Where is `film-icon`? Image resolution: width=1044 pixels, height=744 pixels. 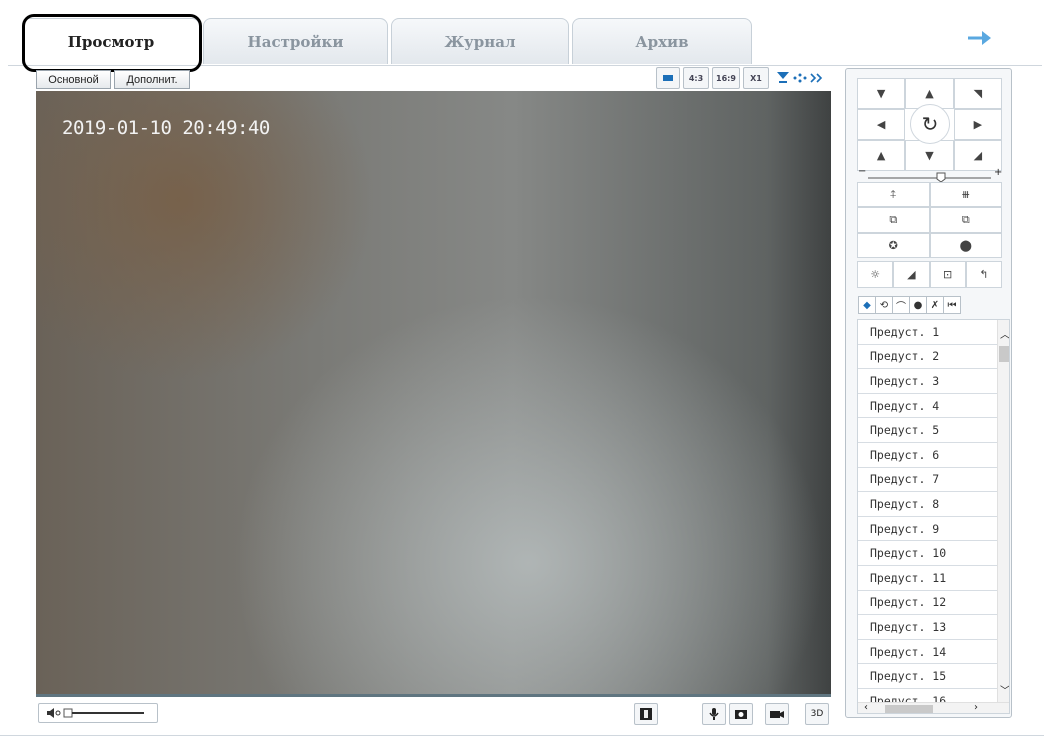
film-icon is located at coordinates (646, 714).